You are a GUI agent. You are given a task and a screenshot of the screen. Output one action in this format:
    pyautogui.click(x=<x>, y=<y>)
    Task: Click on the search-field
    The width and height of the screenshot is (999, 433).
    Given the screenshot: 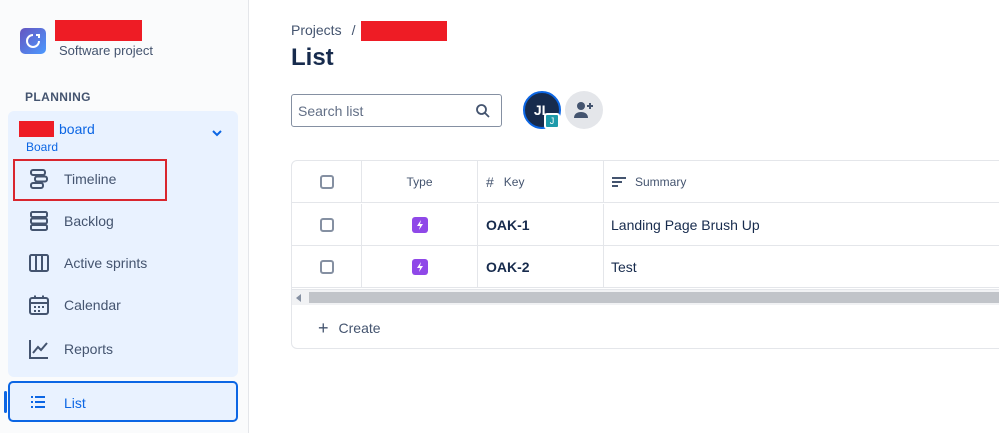 What is the action you would take?
    pyautogui.click(x=396, y=110)
    